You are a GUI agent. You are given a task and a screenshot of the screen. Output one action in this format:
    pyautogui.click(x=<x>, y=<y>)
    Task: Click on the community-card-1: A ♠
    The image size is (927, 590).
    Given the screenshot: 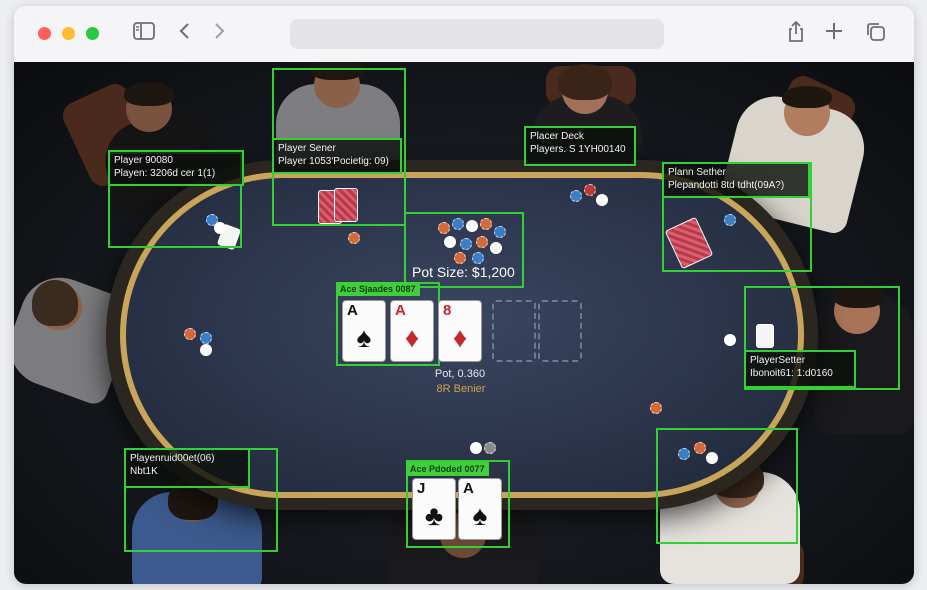 What is the action you would take?
    pyautogui.click(x=364, y=331)
    